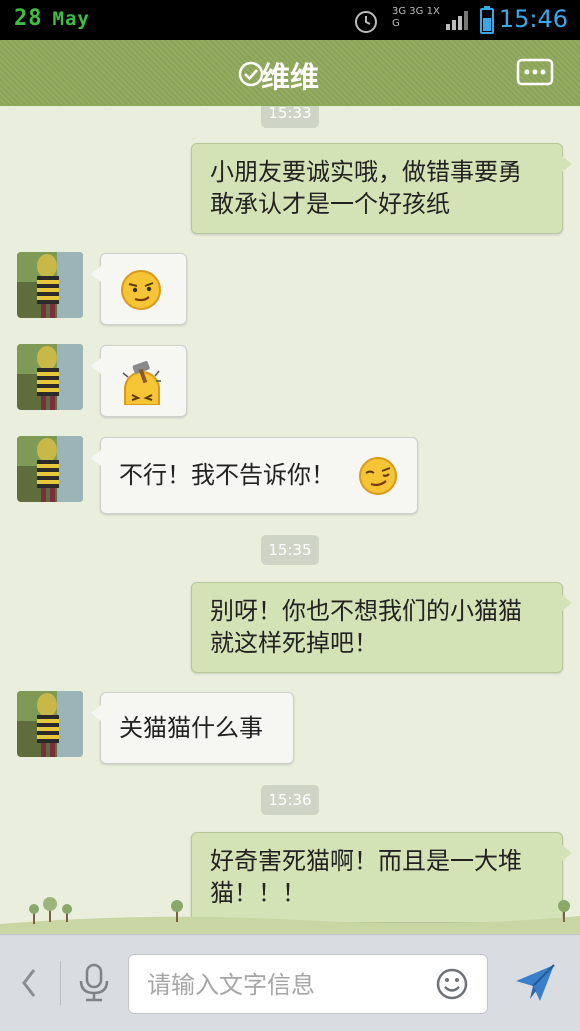  I want to click on message-bubble-sent: 小朋友要诚实哦，做错事要勇敢承认才是一个好孩纸, so click(381, 188).